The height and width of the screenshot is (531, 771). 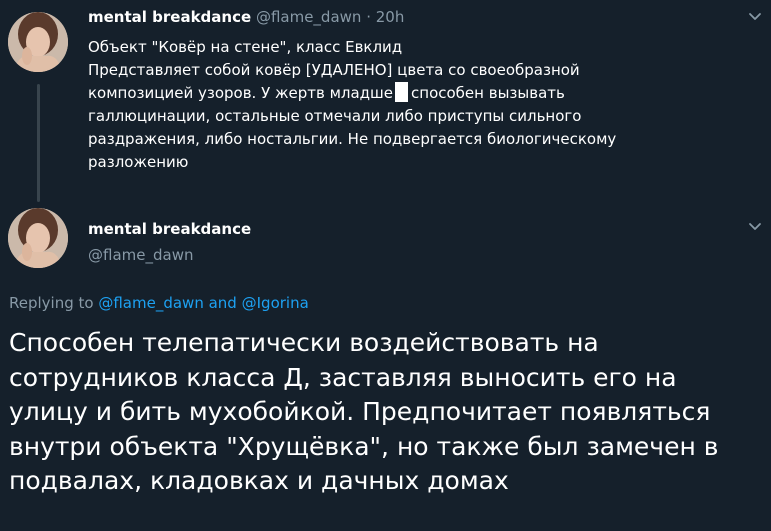 What do you see at coordinates (241, 93) in the screenshot?
I see `text-segment: композицией узоров. У жертв младше` at bounding box center [241, 93].